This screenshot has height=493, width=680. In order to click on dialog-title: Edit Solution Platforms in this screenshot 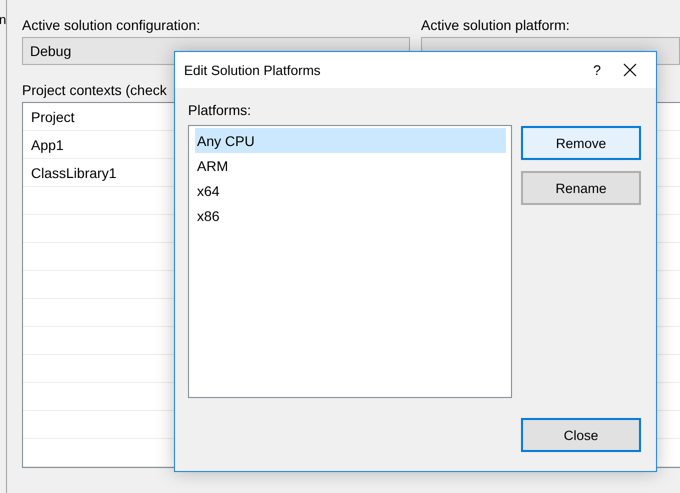, I will do `click(253, 70)`.